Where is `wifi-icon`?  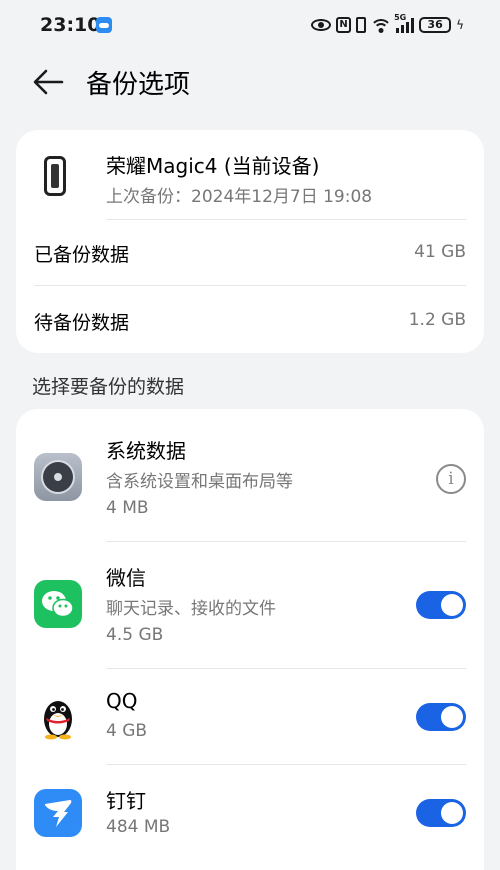 wifi-icon is located at coordinates (381, 25).